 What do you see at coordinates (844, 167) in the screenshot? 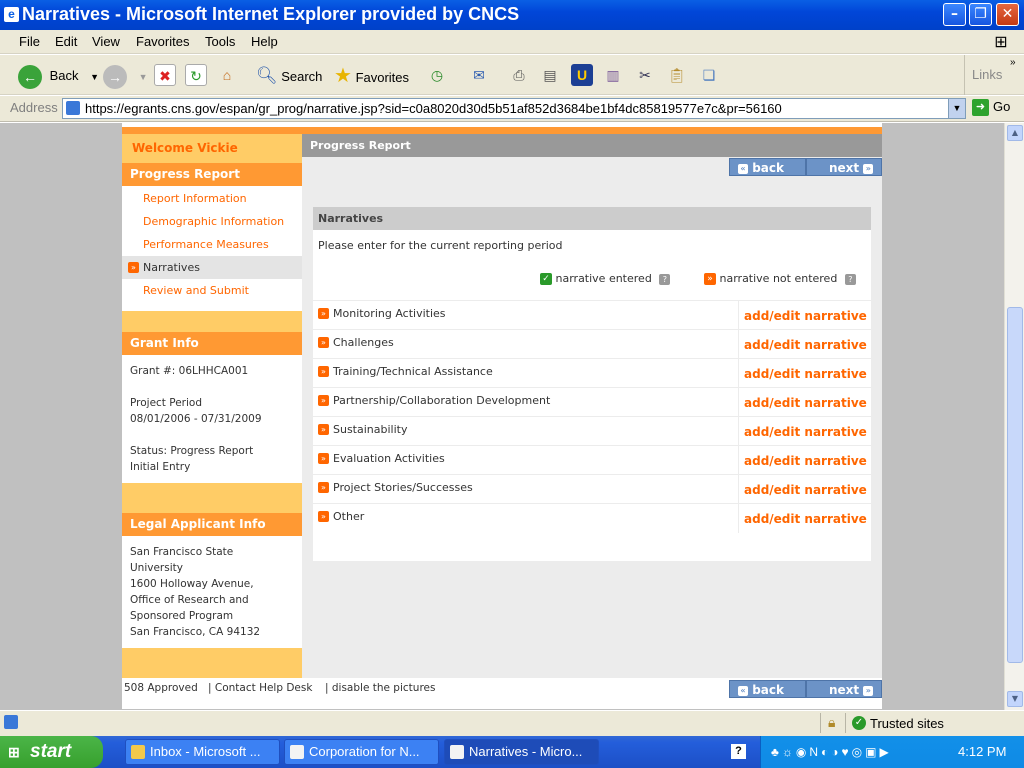
I see `next-nav-button: next »` at bounding box center [844, 167].